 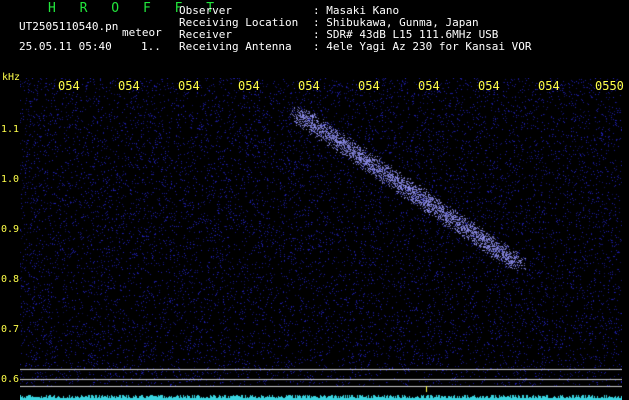 What do you see at coordinates (609, 86) in the screenshot?
I see `x-tick-label: 0550` at bounding box center [609, 86].